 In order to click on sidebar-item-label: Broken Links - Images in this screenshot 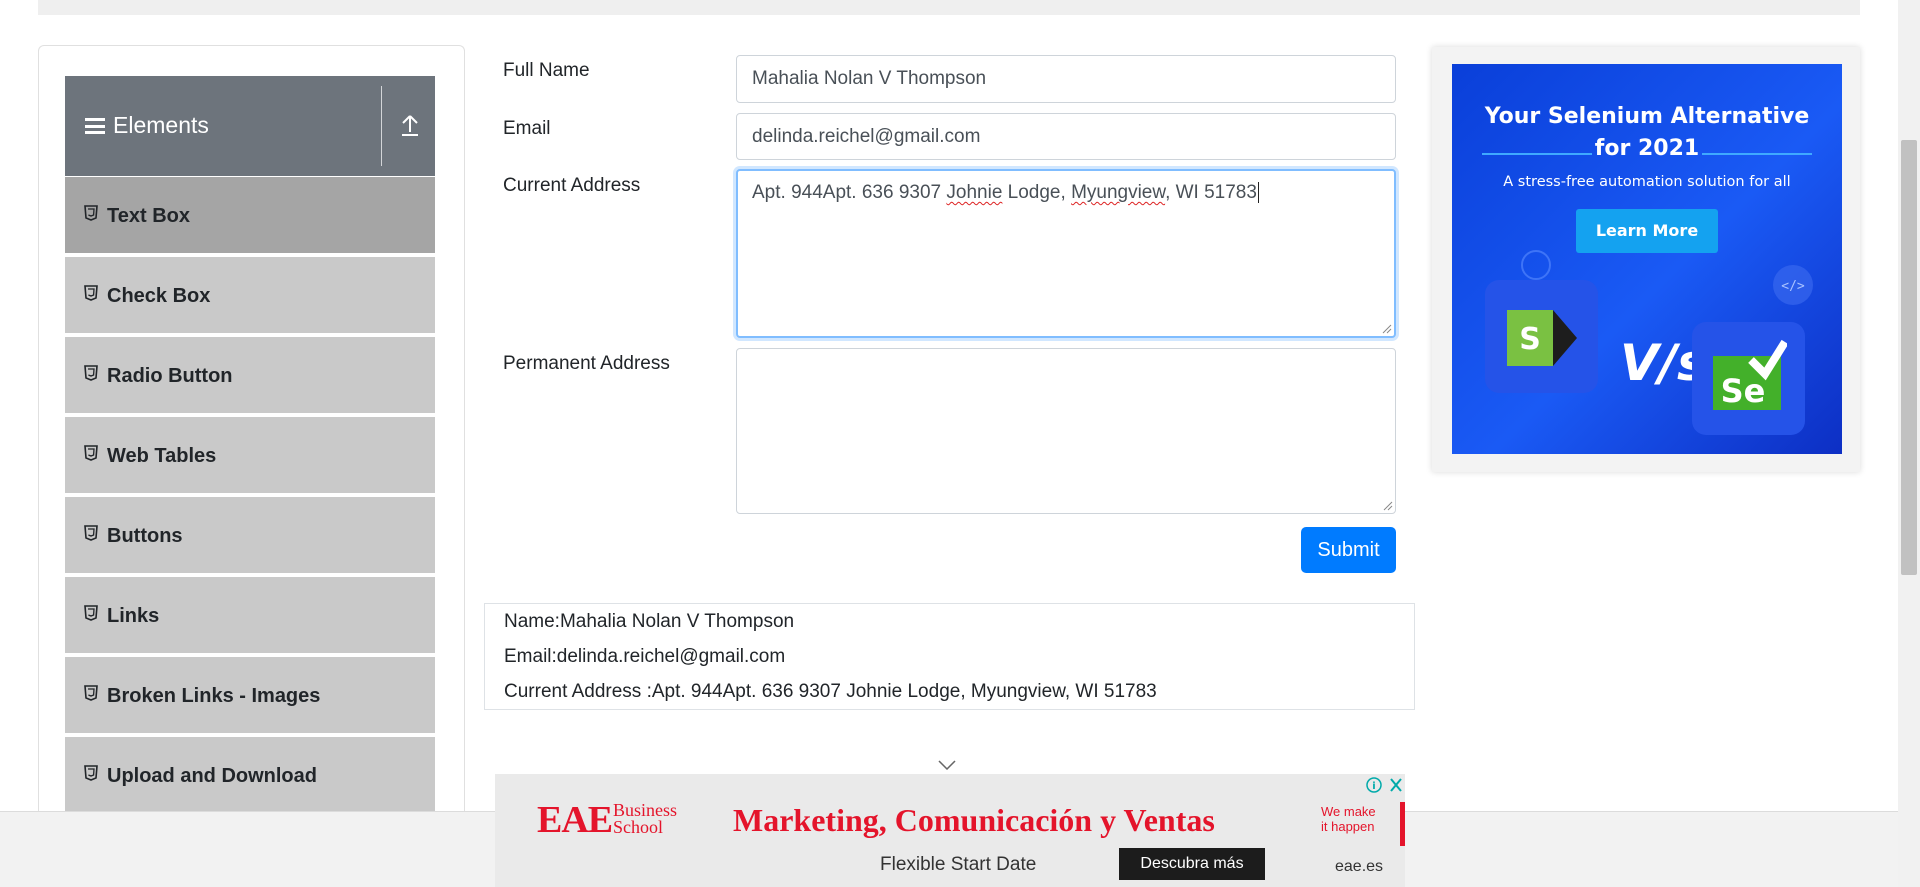, I will do `click(214, 696)`.